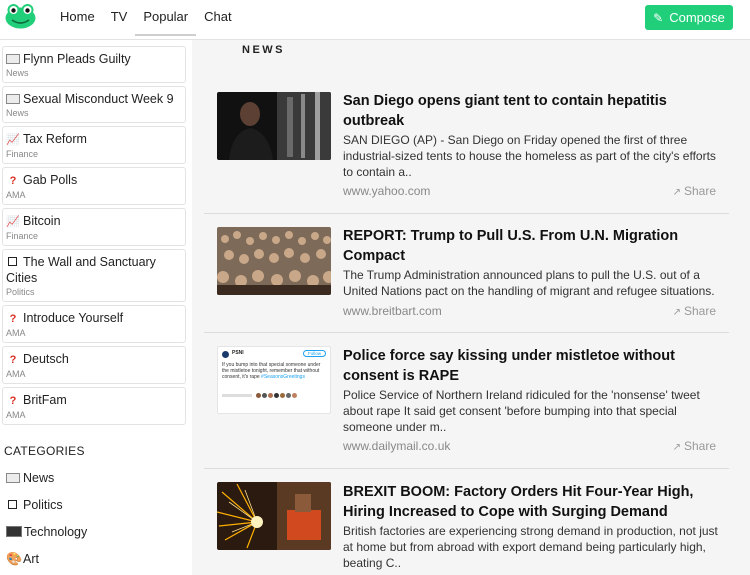 This screenshot has width=750, height=575. I want to click on palette-icon: 🎨, so click(14, 558).